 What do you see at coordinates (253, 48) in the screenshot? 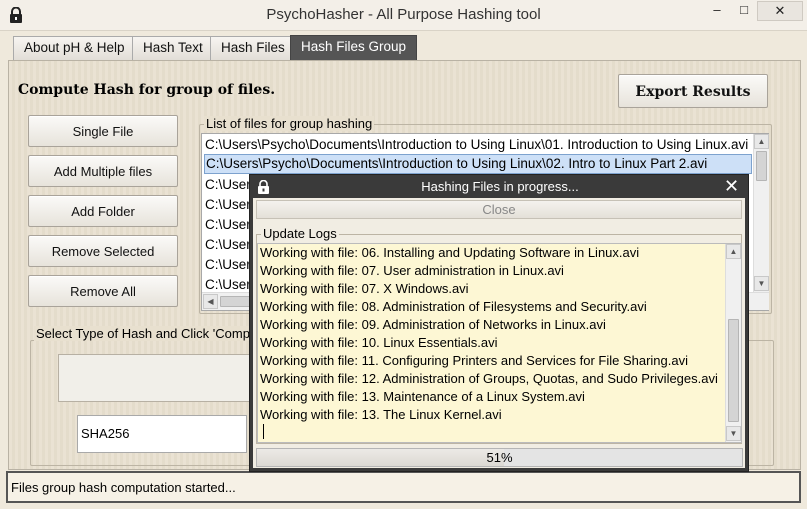
I see `tab-hash-files: Hash Files` at bounding box center [253, 48].